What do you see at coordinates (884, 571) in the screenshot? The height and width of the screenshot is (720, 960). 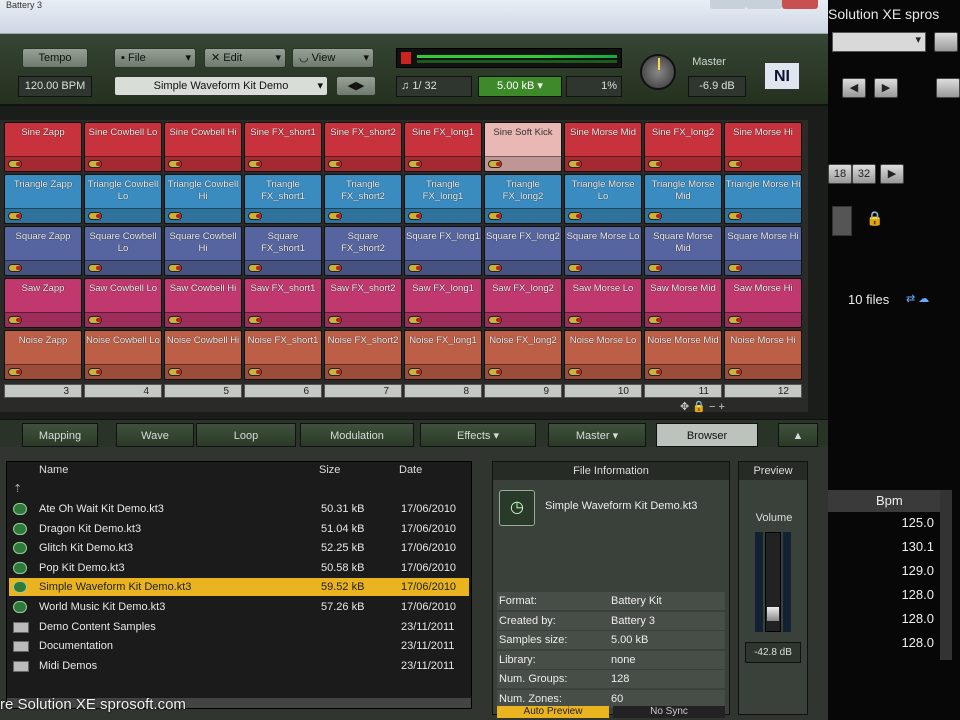 I see `bpm-value: 129.0` at bounding box center [884, 571].